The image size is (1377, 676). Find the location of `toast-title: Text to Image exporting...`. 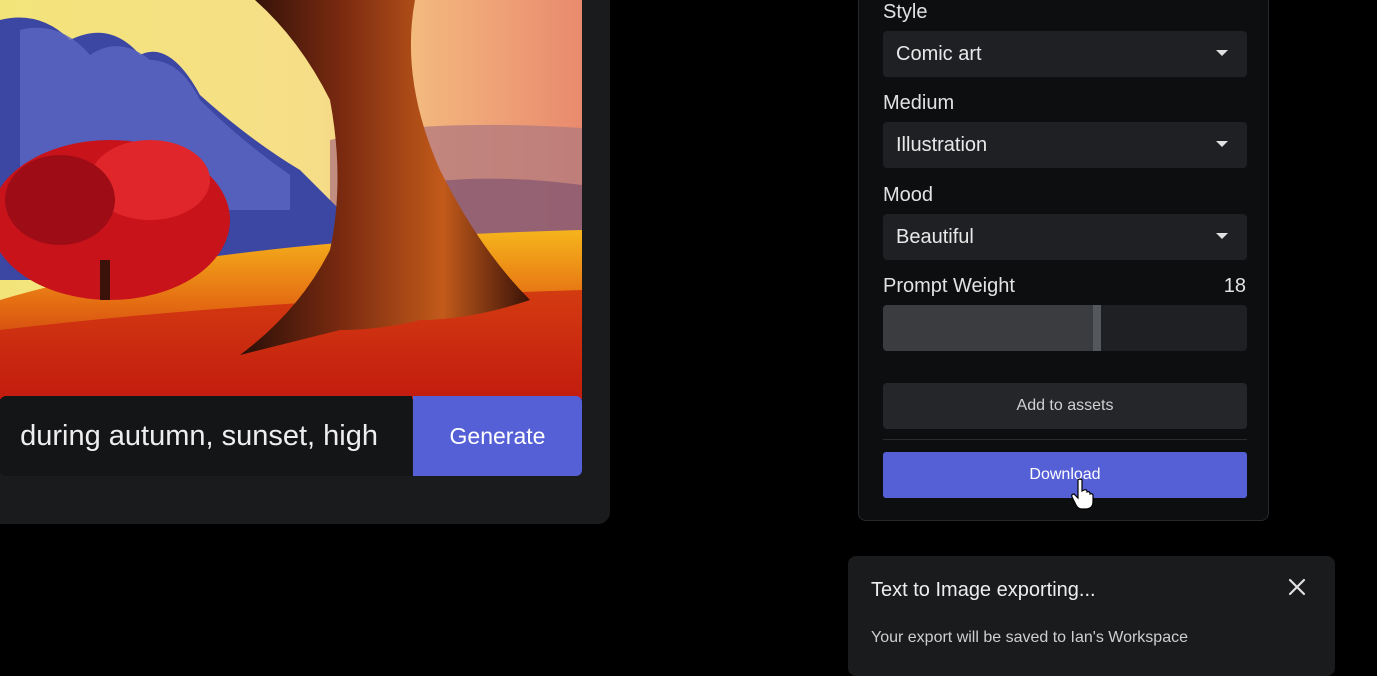

toast-title: Text to Image exporting... is located at coordinates (983, 590).